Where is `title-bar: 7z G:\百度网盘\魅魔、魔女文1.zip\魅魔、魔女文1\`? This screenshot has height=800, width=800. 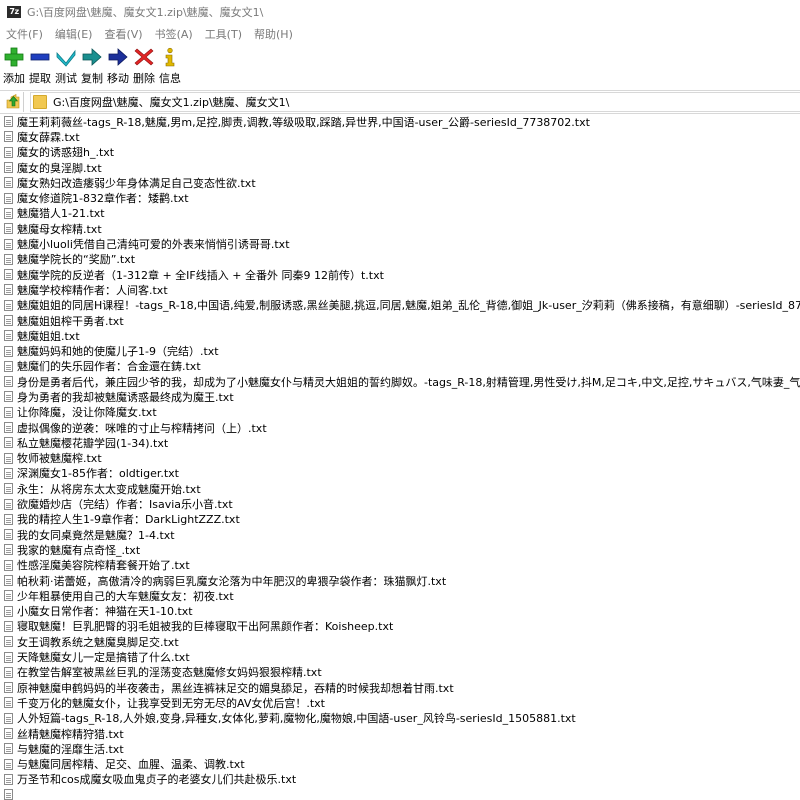
title-bar: 7z G:\百度网盘\魅魔、魔女文1.zip\魅魔、魔女文1\ is located at coordinates (400, 12).